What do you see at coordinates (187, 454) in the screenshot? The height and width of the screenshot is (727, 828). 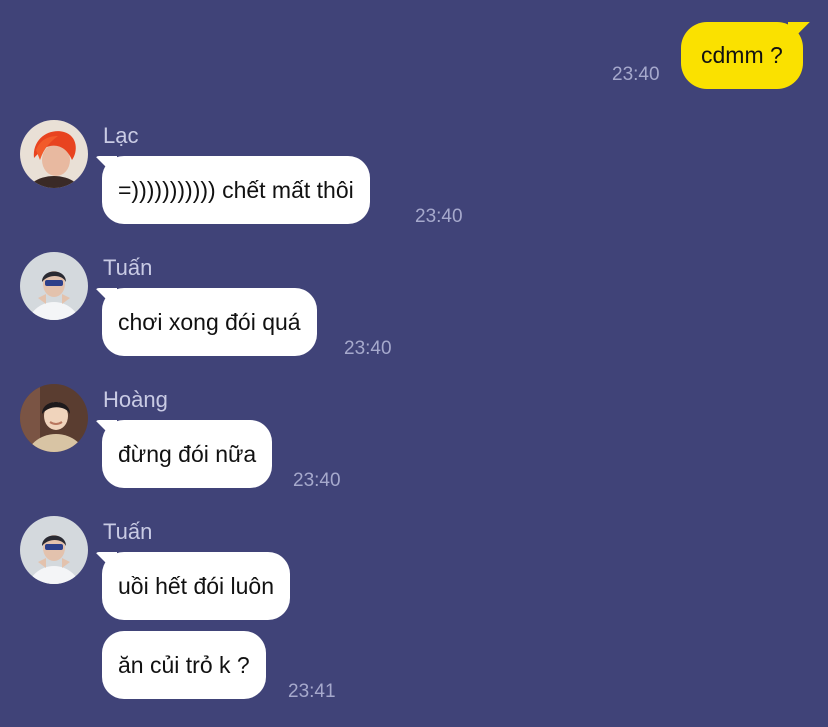 I see `message-bubble: đừng đói nữa` at bounding box center [187, 454].